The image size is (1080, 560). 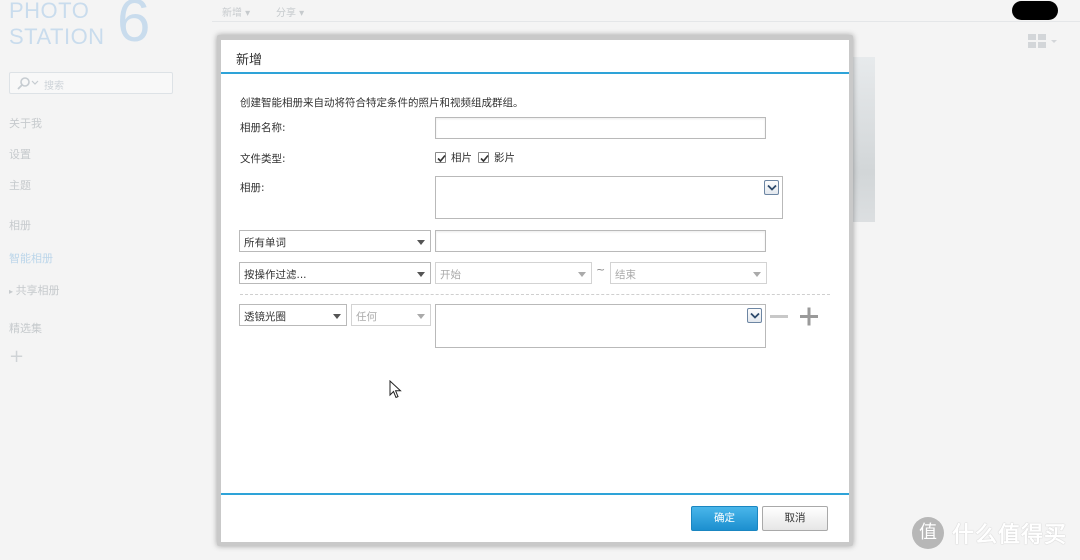 I want to click on add-icon: +, so click(x=16, y=356).